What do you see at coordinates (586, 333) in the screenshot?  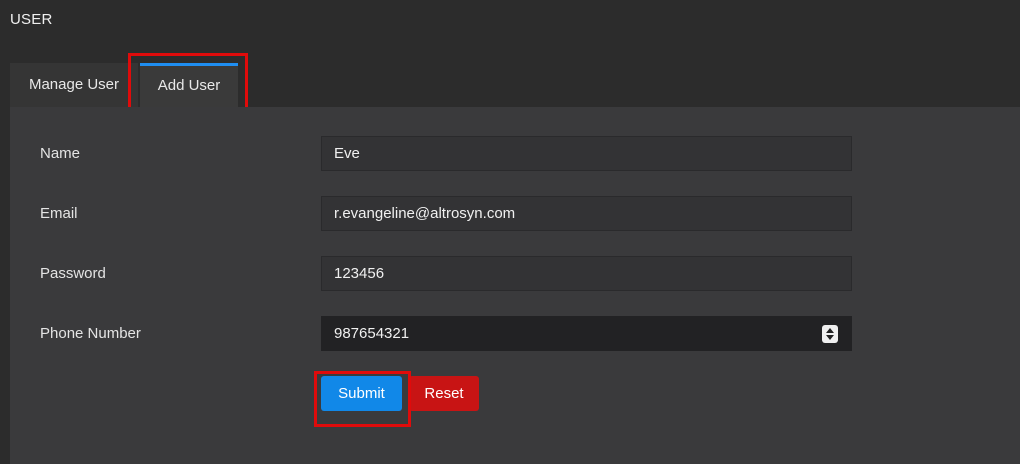 I see `phone-number-field` at bounding box center [586, 333].